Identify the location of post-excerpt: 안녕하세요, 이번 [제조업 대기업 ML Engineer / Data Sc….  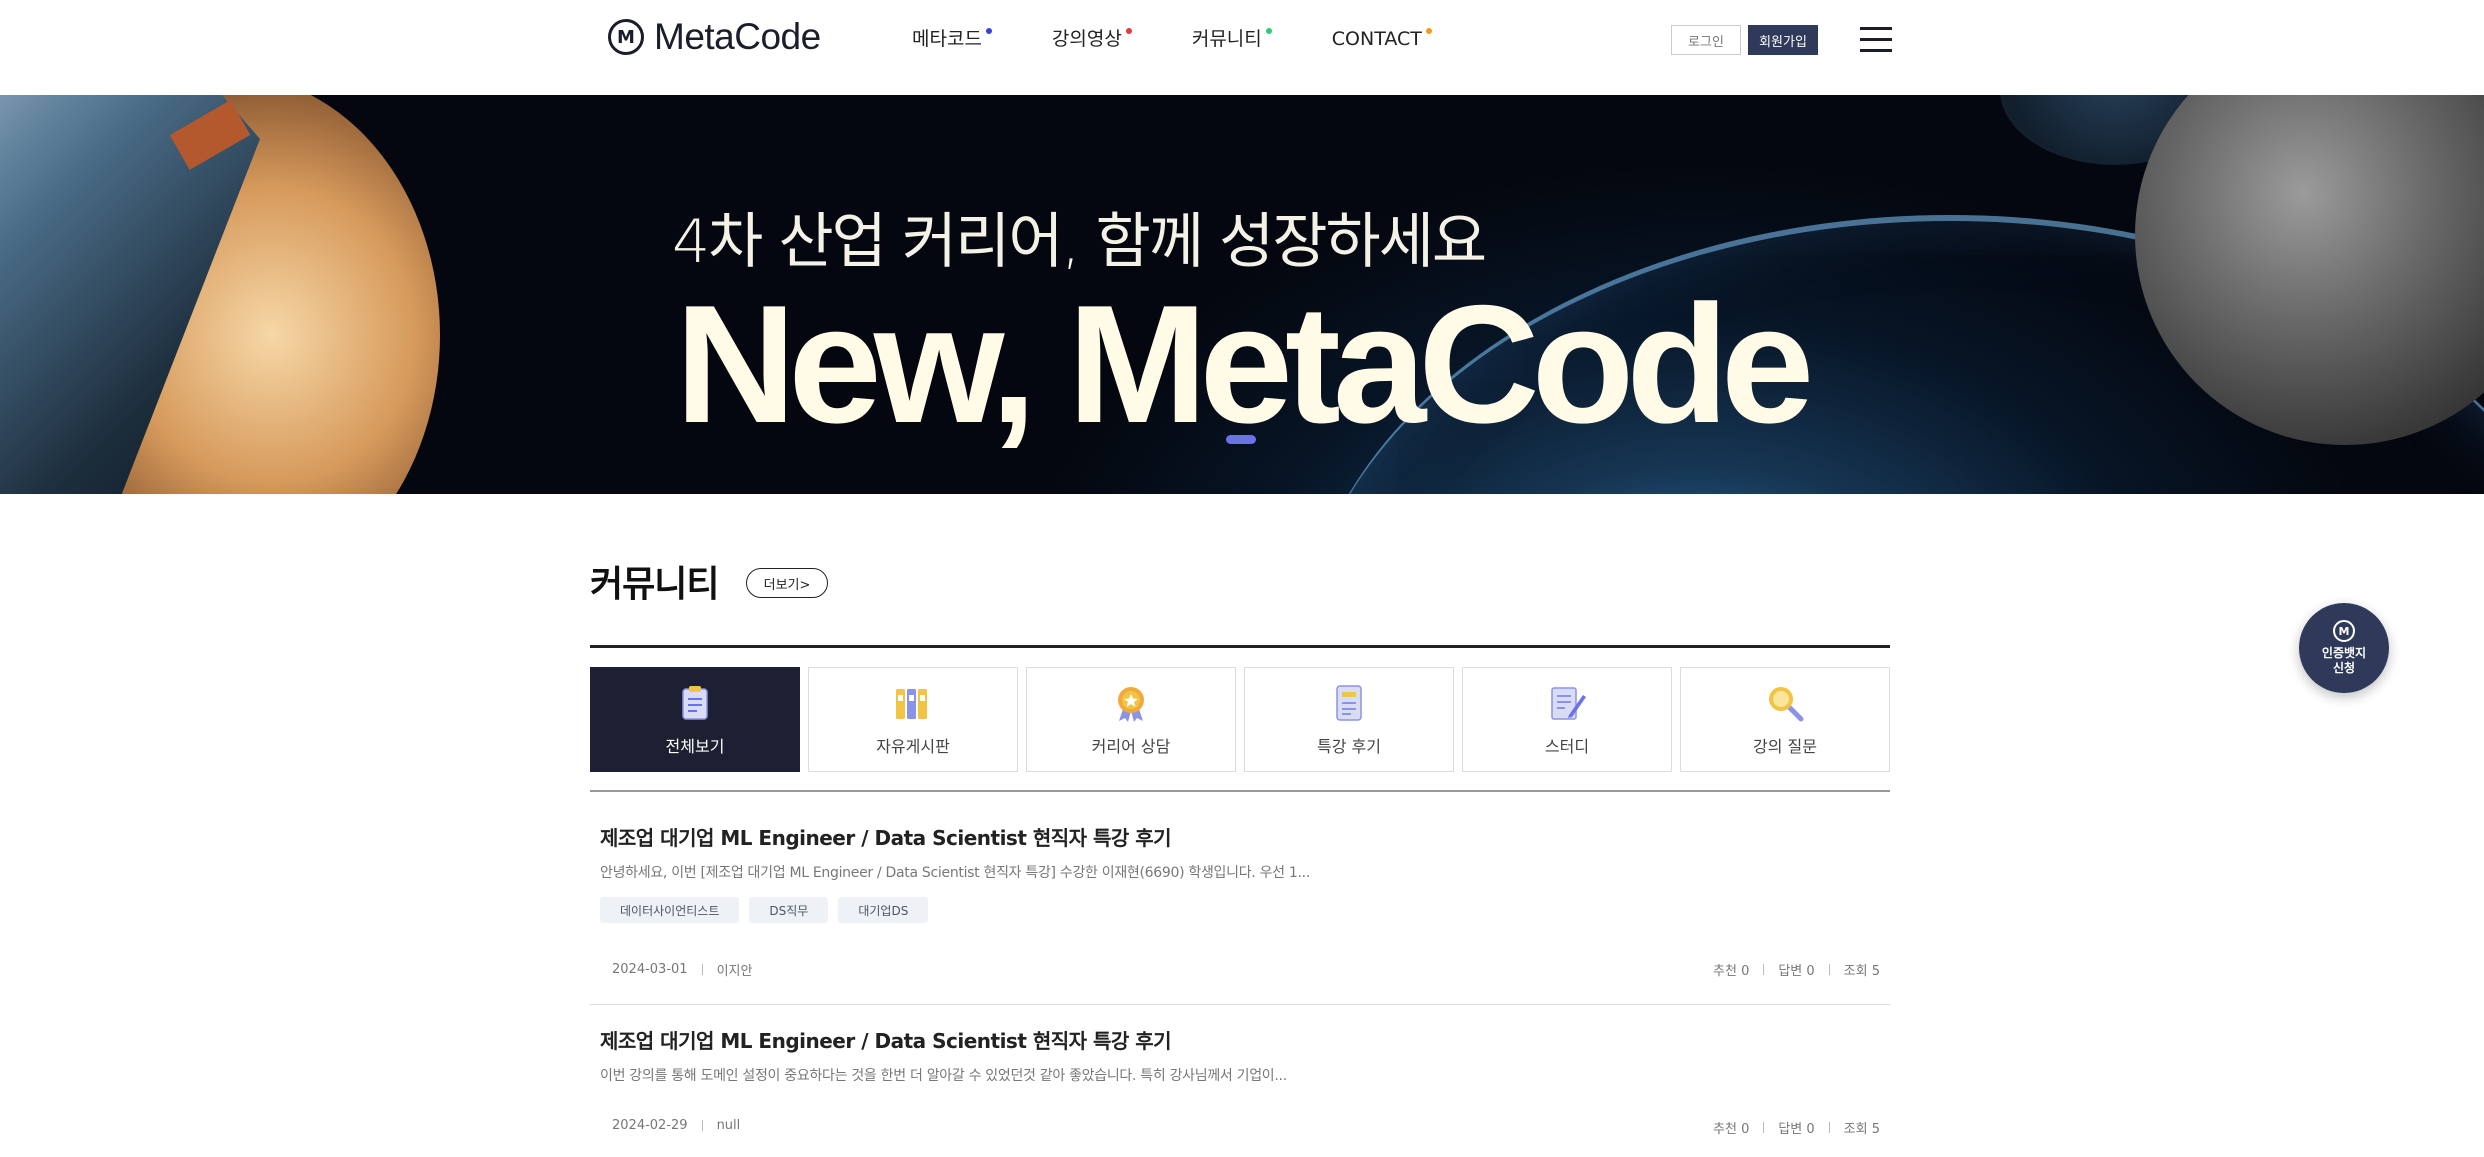
(955, 873).